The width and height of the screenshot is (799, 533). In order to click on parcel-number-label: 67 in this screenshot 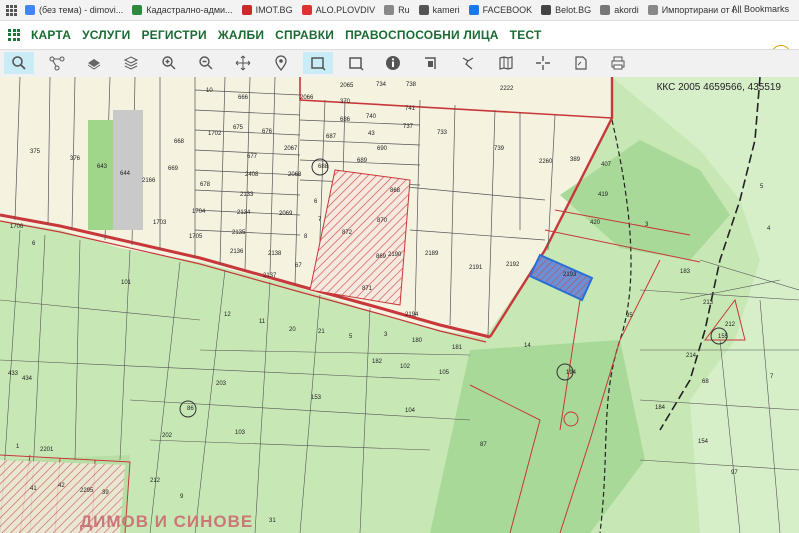, I will do `click(298, 266)`.